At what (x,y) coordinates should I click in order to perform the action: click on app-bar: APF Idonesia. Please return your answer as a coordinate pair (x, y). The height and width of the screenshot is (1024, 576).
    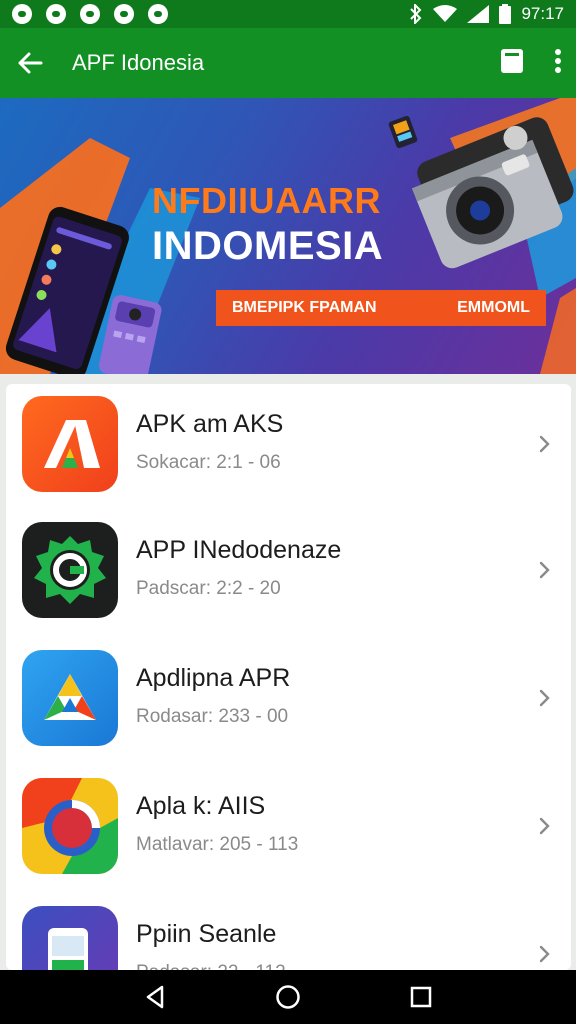
    Looking at the image, I should click on (288, 63).